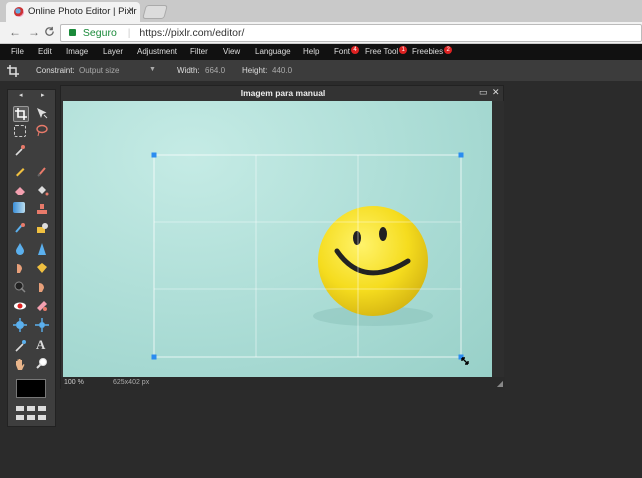 The width and height of the screenshot is (642, 478). I want to click on document-status-bar: 100 % 625x402 px ◢, so click(283, 383).